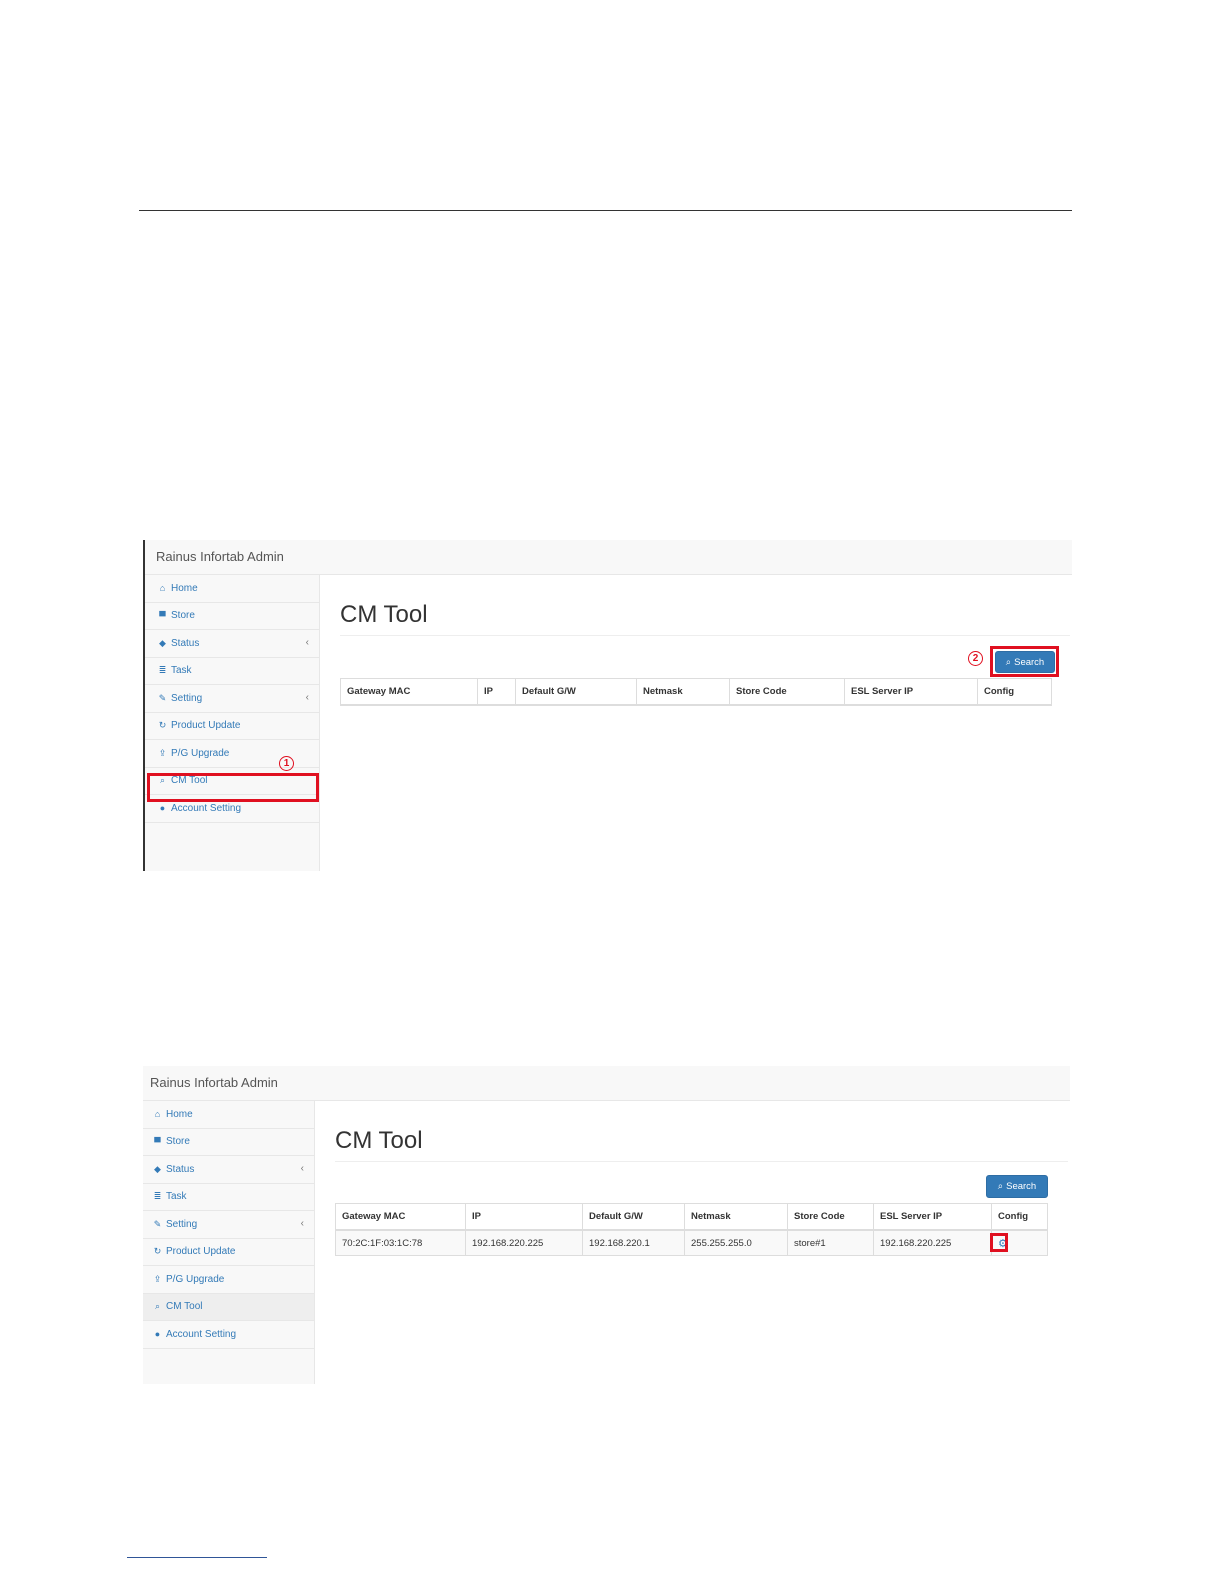  I want to click on highlight-cm-tool, so click(233, 787).